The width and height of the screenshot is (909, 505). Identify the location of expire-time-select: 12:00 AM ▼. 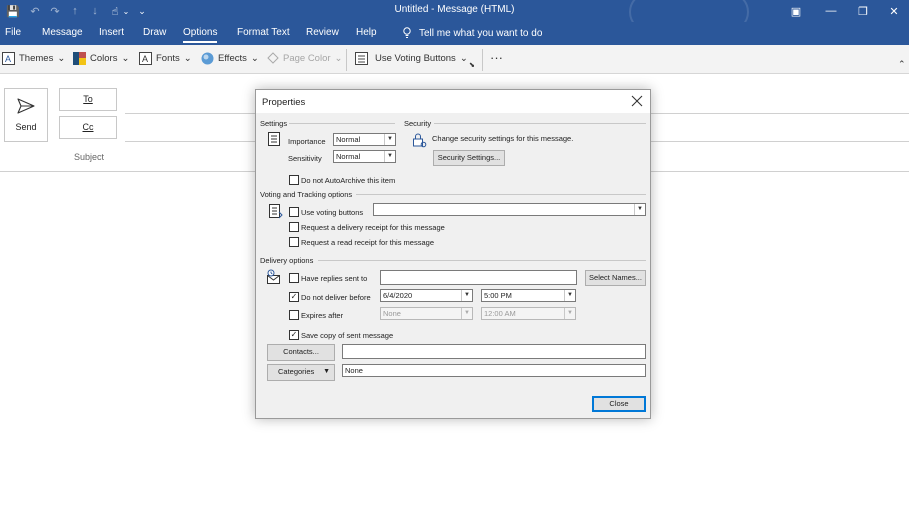
(528, 313).